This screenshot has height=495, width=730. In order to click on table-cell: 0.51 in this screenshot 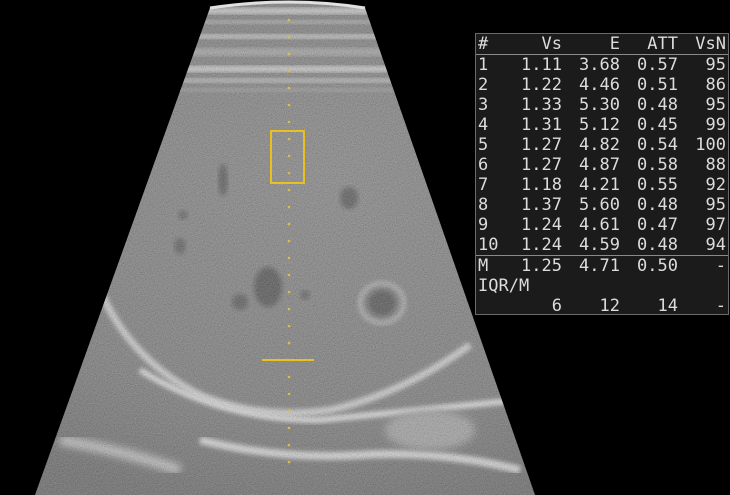, I will do `click(657, 85)`.